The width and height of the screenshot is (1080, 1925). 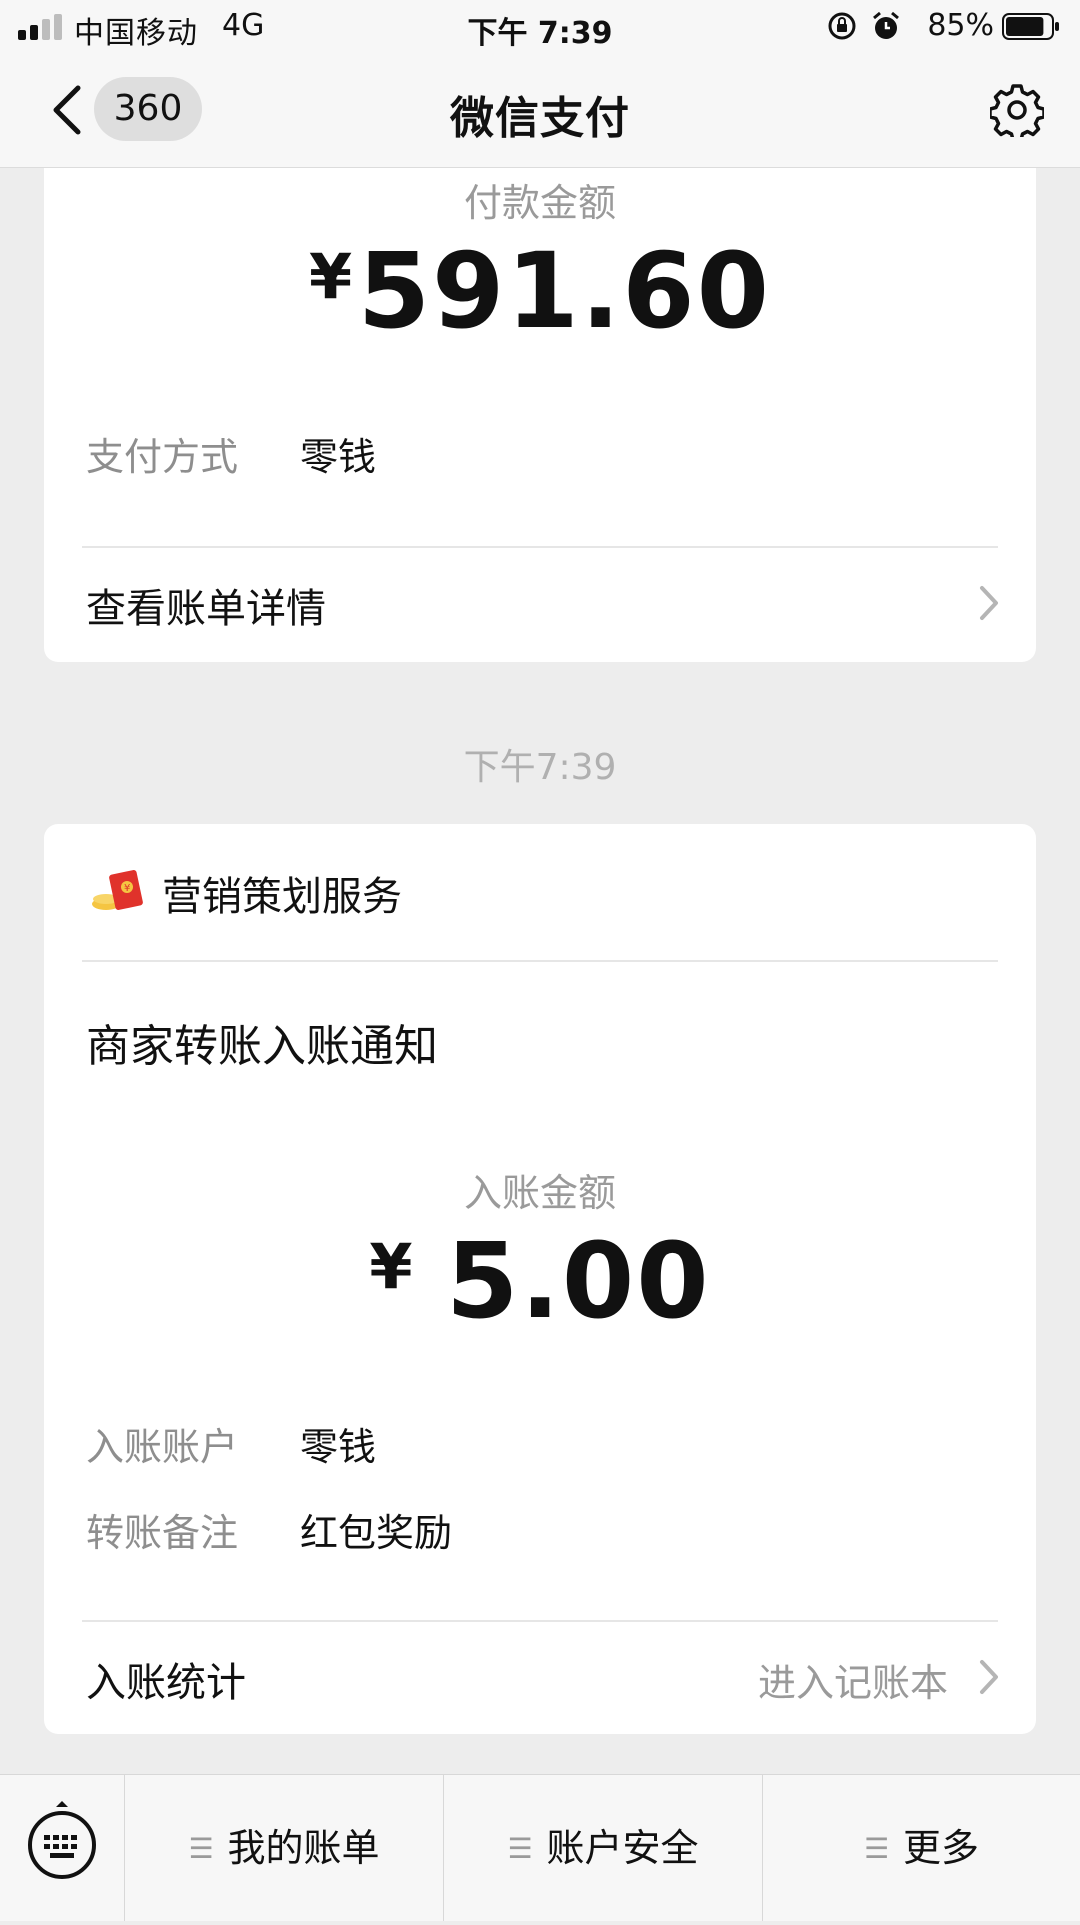 I want to click on navigation-bar: 360 微信支付, so click(x=540, y=110).